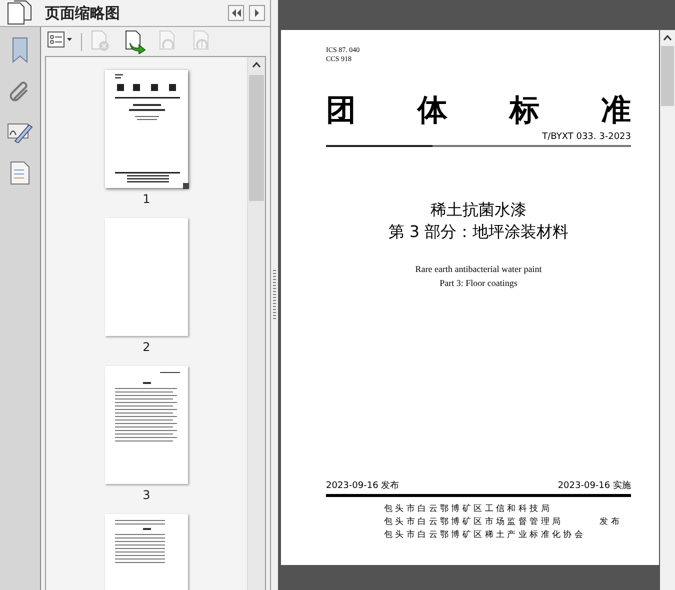 The image size is (675, 590). I want to click on pages-icon, so click(20, 13).